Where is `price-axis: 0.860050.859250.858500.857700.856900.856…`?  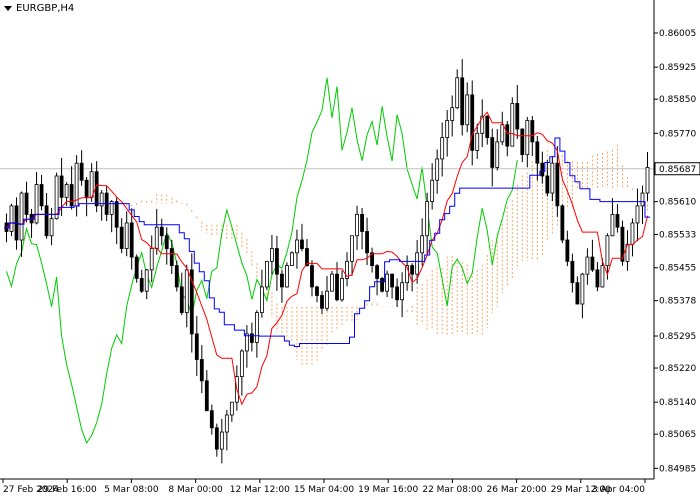
price-axis: 0.860050.859250.858500.857700.856900.856… is located at coordinates (675, 251).